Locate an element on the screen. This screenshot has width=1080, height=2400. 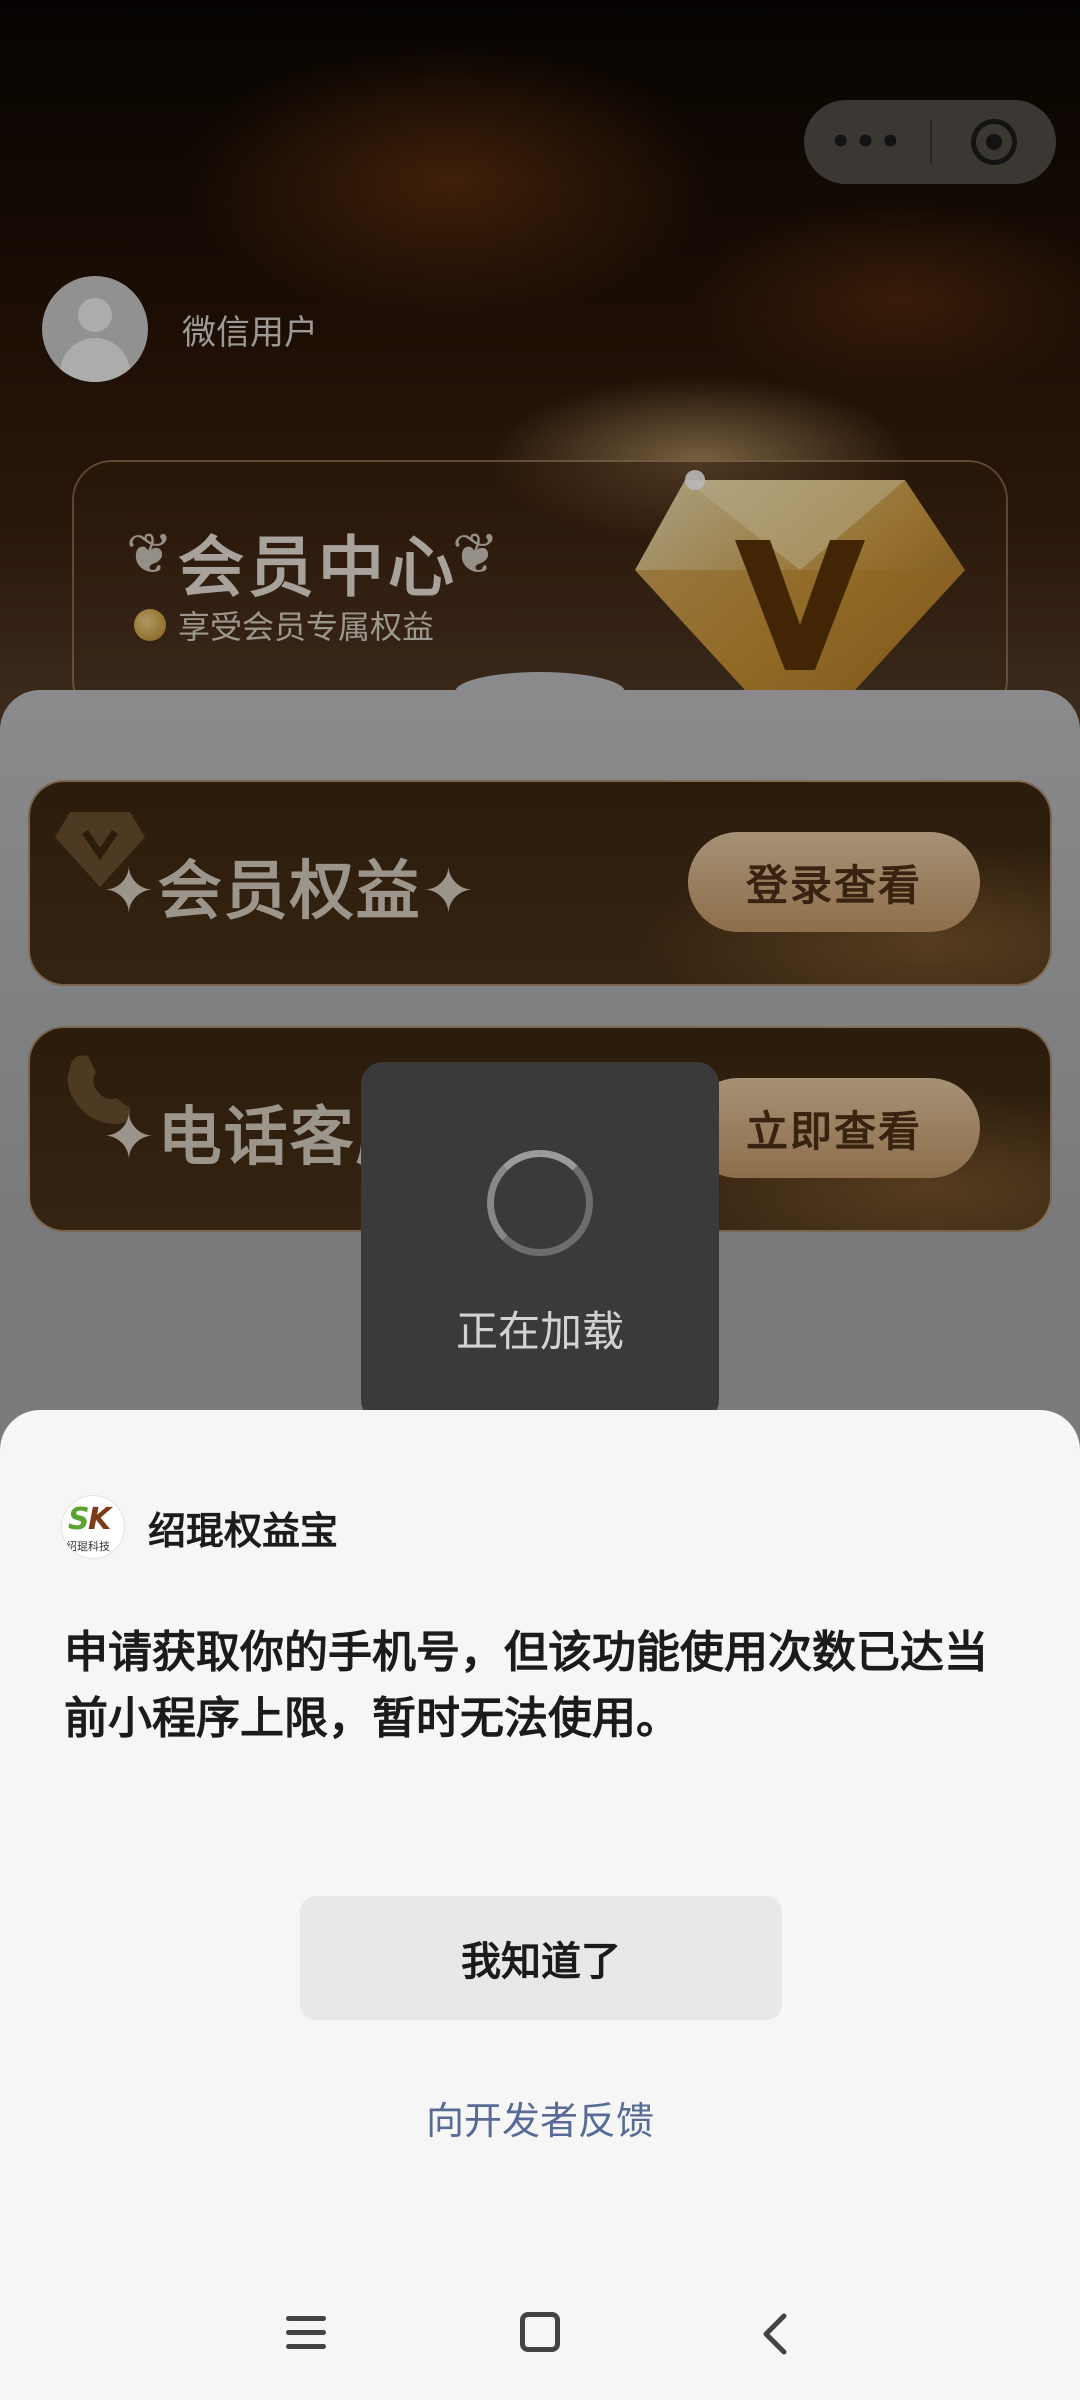
menu-icon is located at coordinates (306, 2337).